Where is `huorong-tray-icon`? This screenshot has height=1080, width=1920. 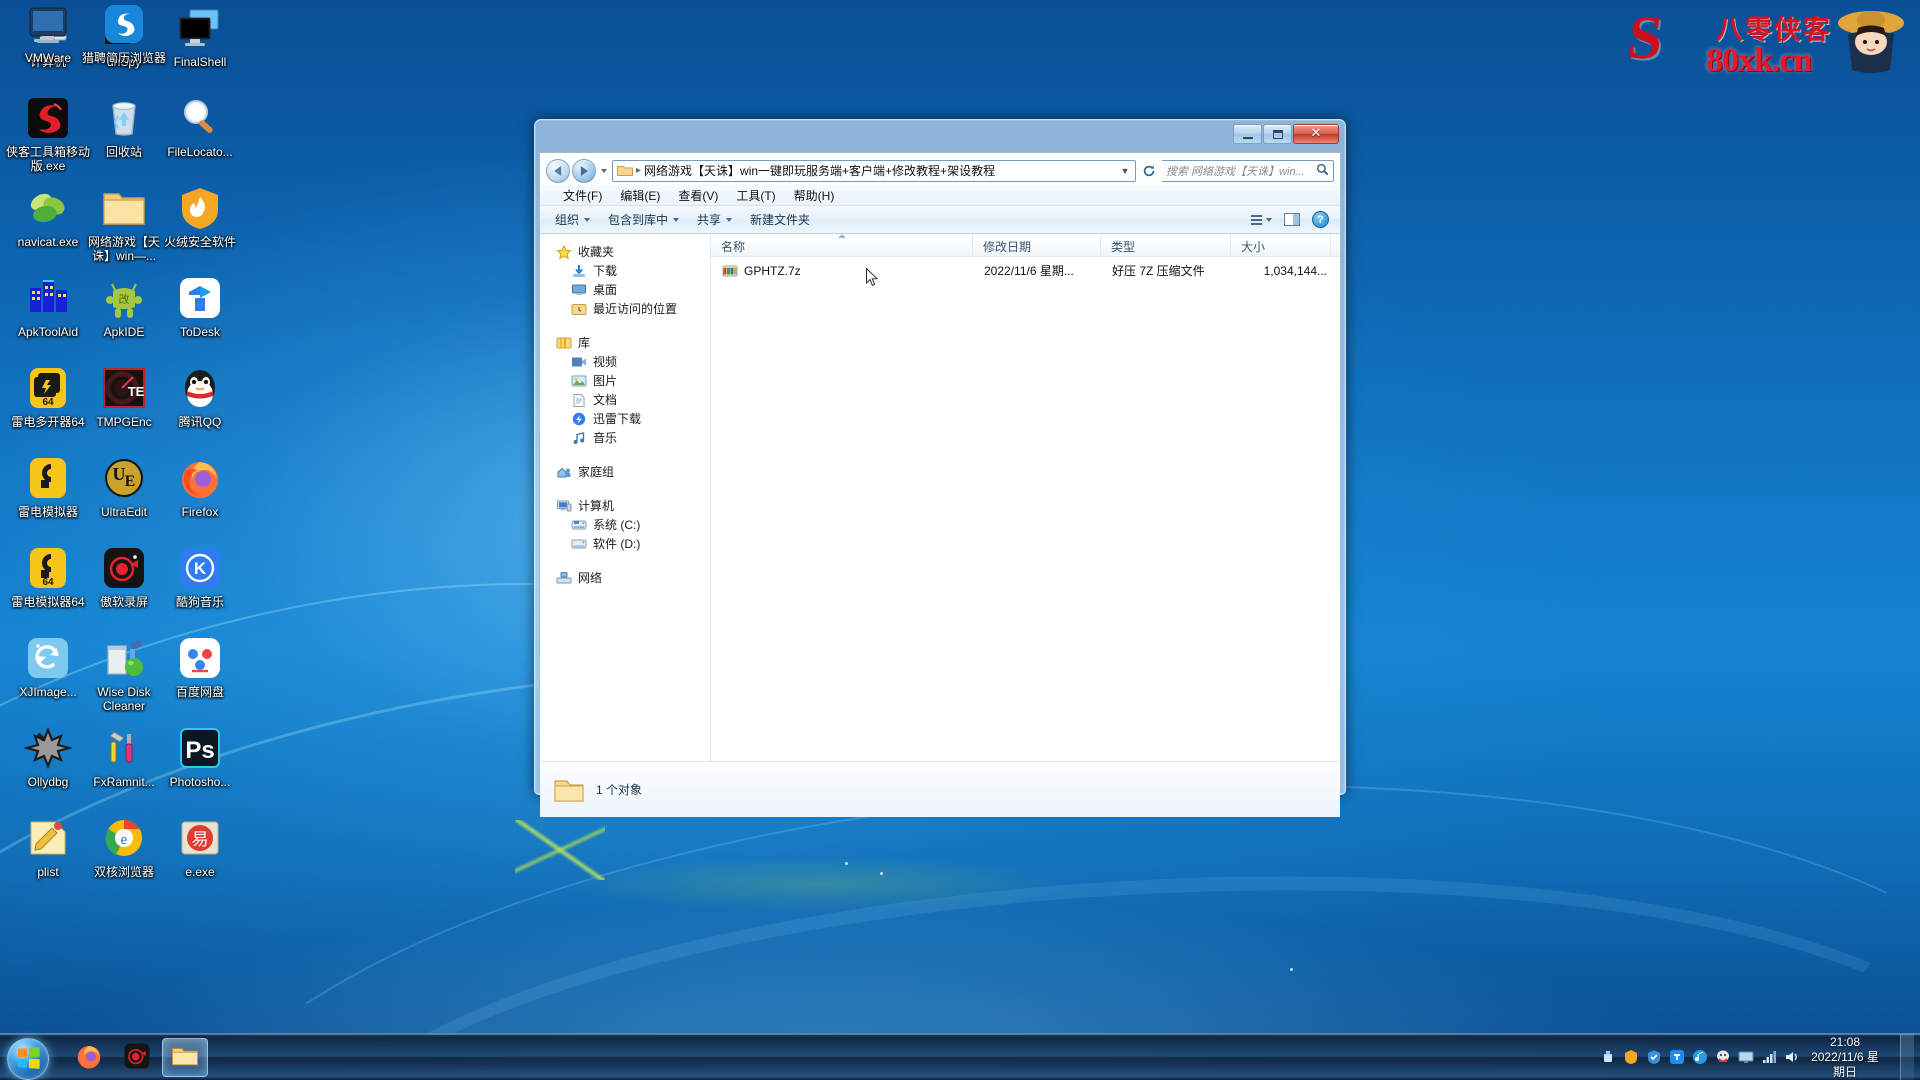 huorong-tray-icon is located at coordinates (1631, 1057).